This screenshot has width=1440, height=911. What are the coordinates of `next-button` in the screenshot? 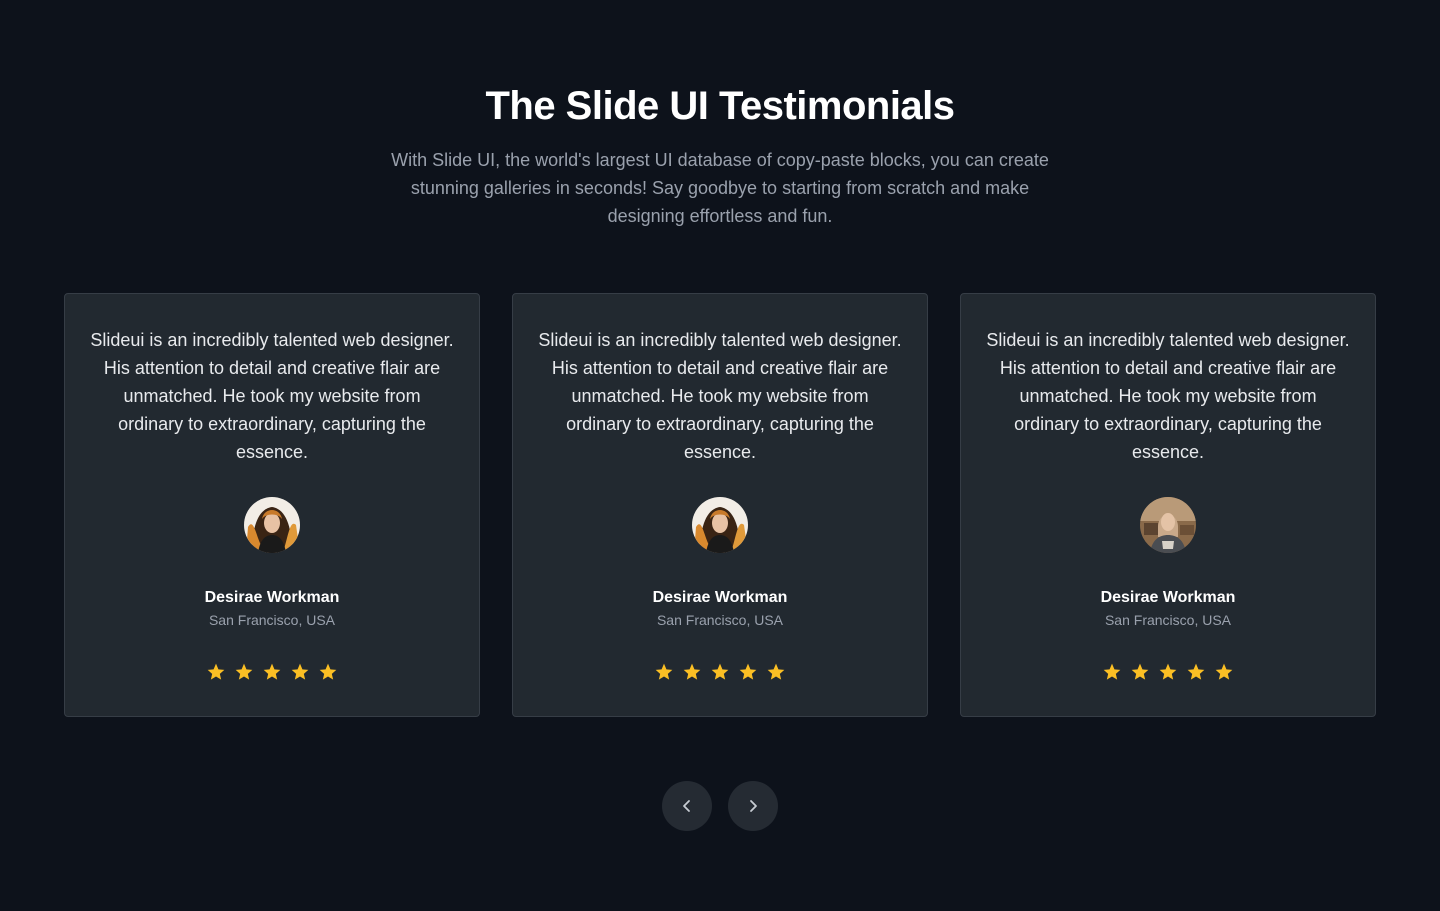 It's located at (753, 806).